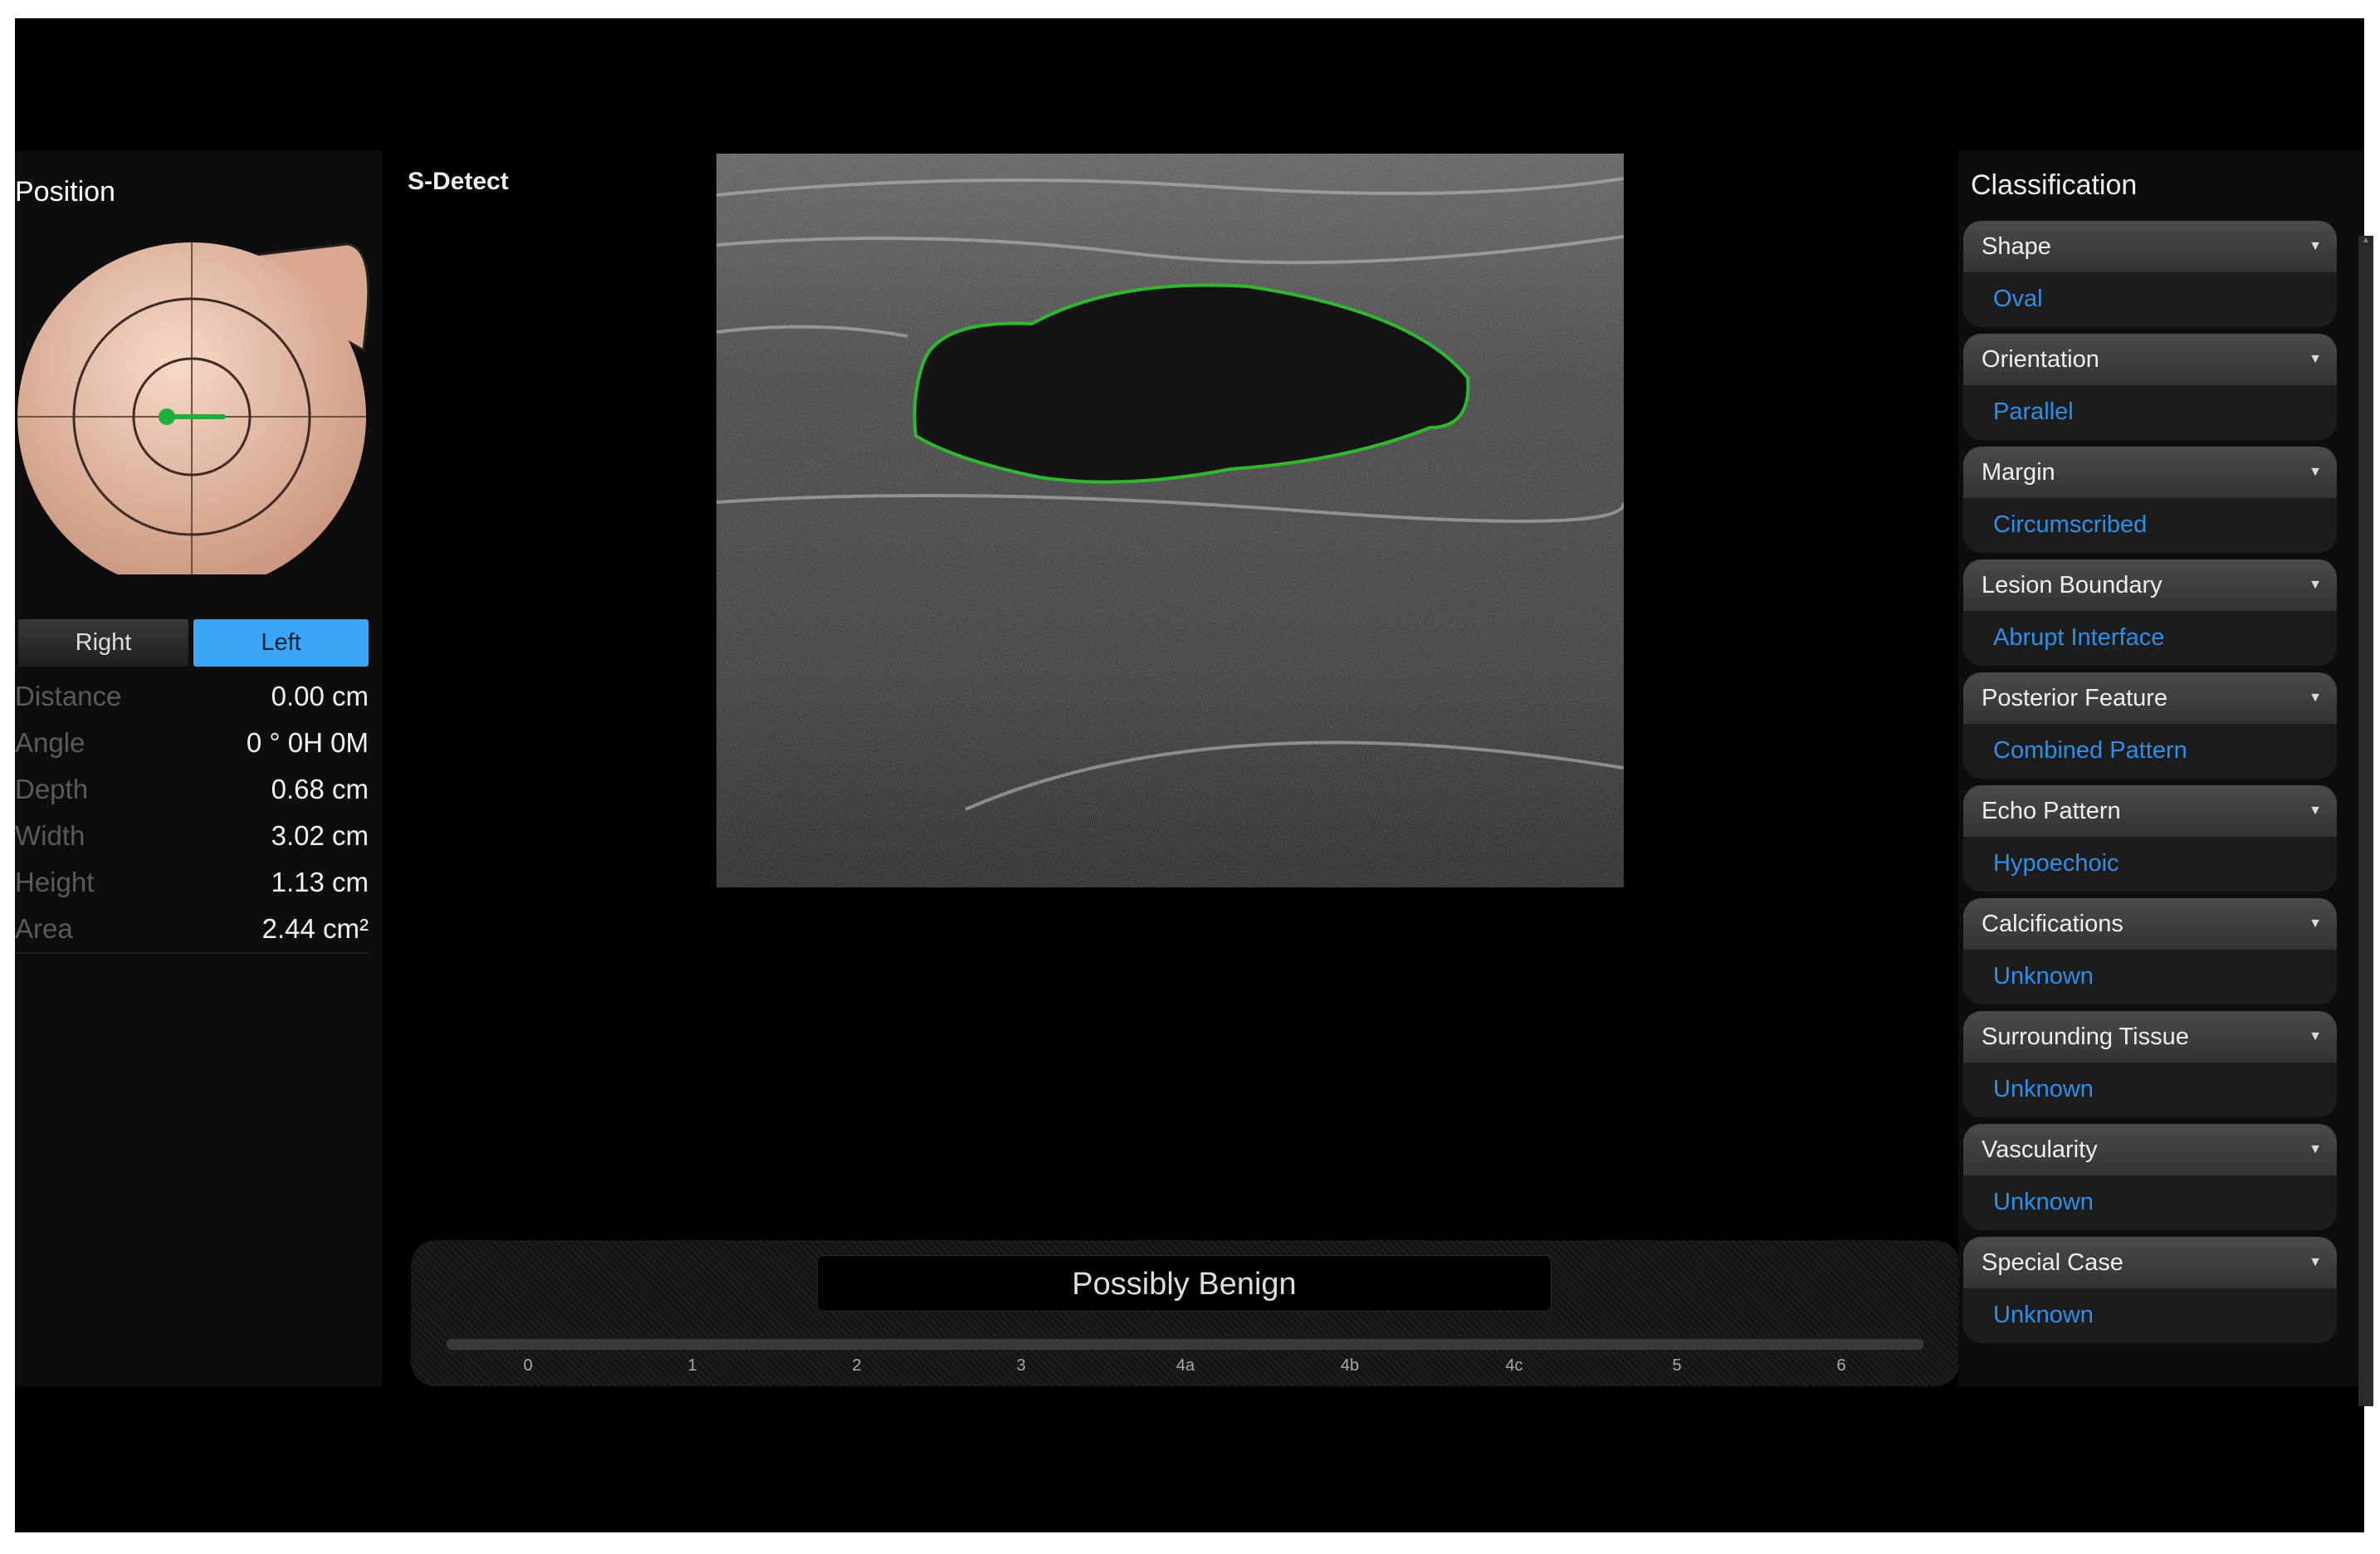  I want to click on dropdown-label: Surrounding Tissue, so click(2150, 1037).